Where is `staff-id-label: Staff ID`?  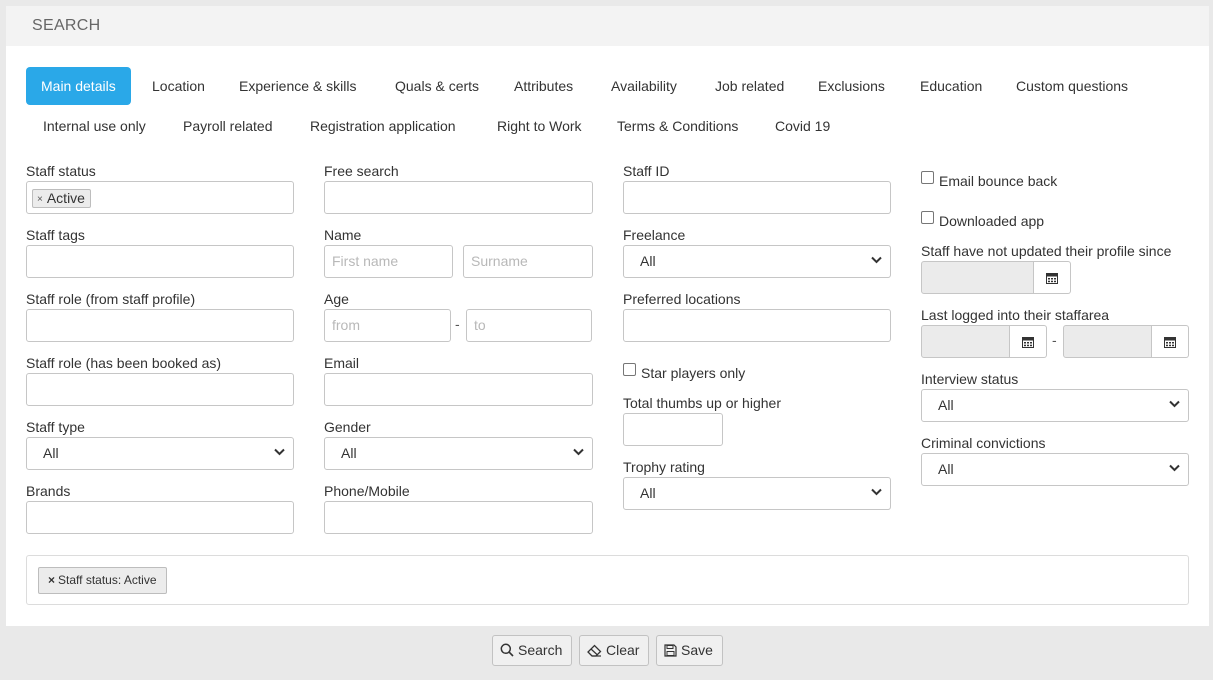 staff-id-label: Staff ID is located at coordinates (646, 171).